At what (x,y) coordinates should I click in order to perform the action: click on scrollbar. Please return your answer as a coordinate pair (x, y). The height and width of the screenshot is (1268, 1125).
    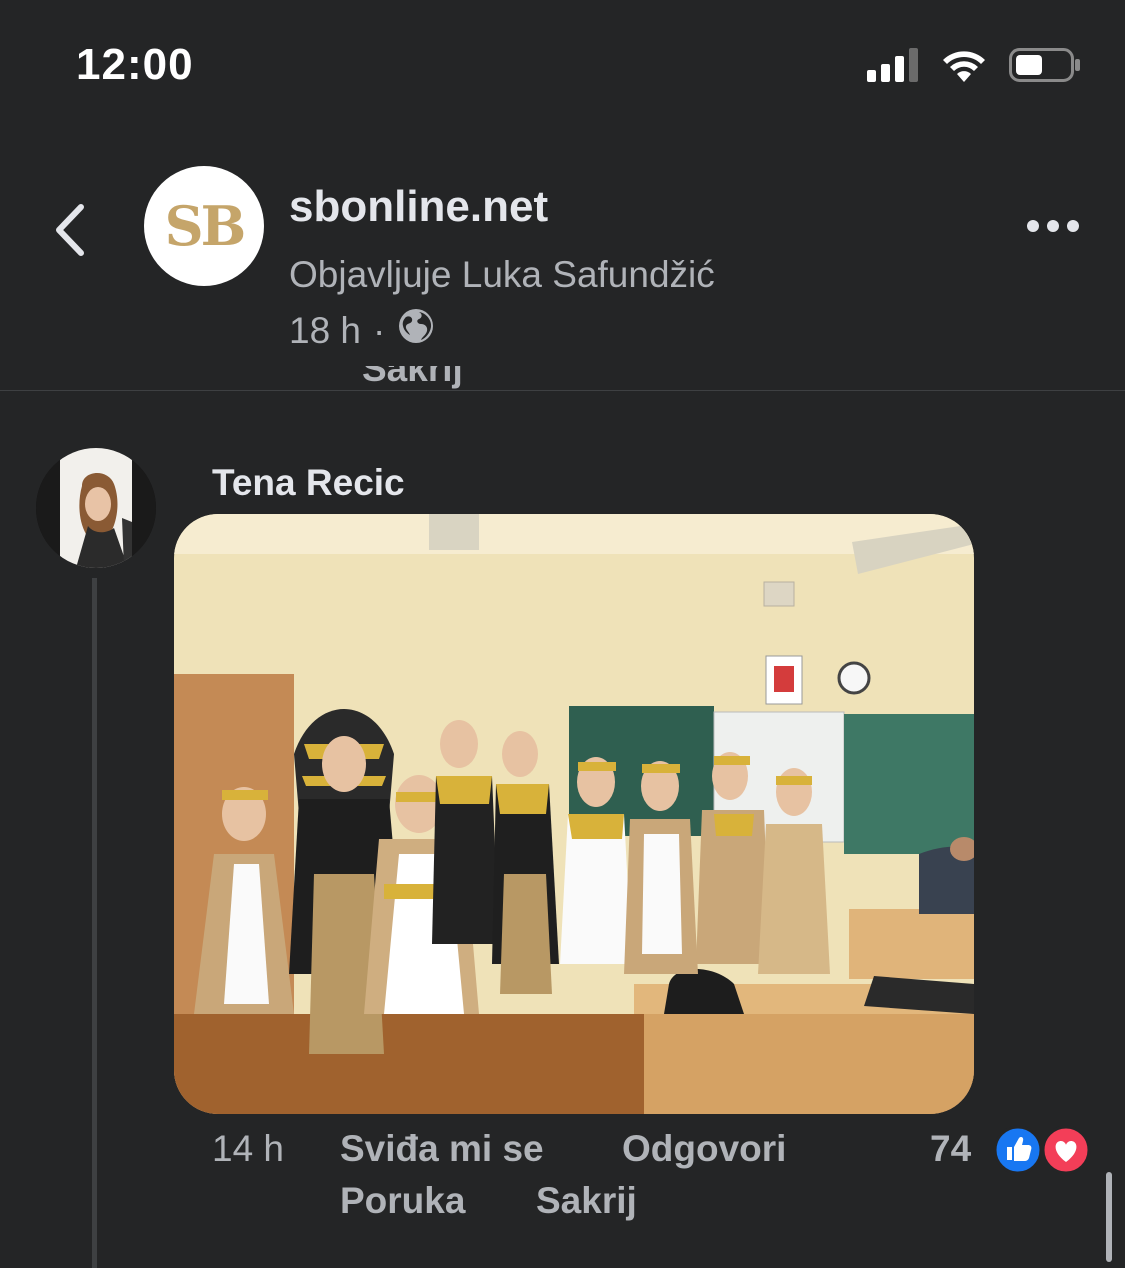
    Looking at the image, I should click on (1109, 1217).